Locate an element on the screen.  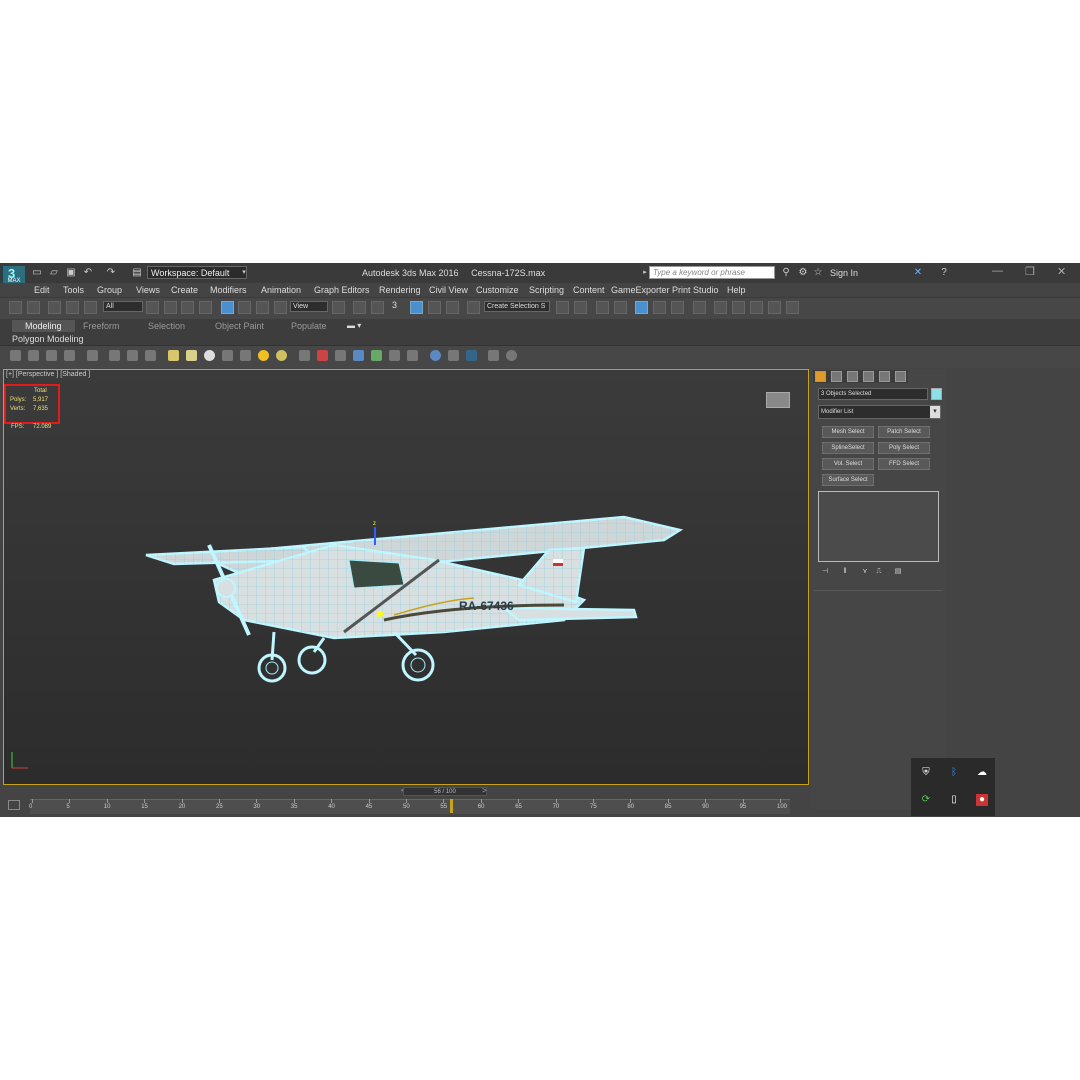
spline-select-button: SplineSelect is located at coordinates (848, 448).